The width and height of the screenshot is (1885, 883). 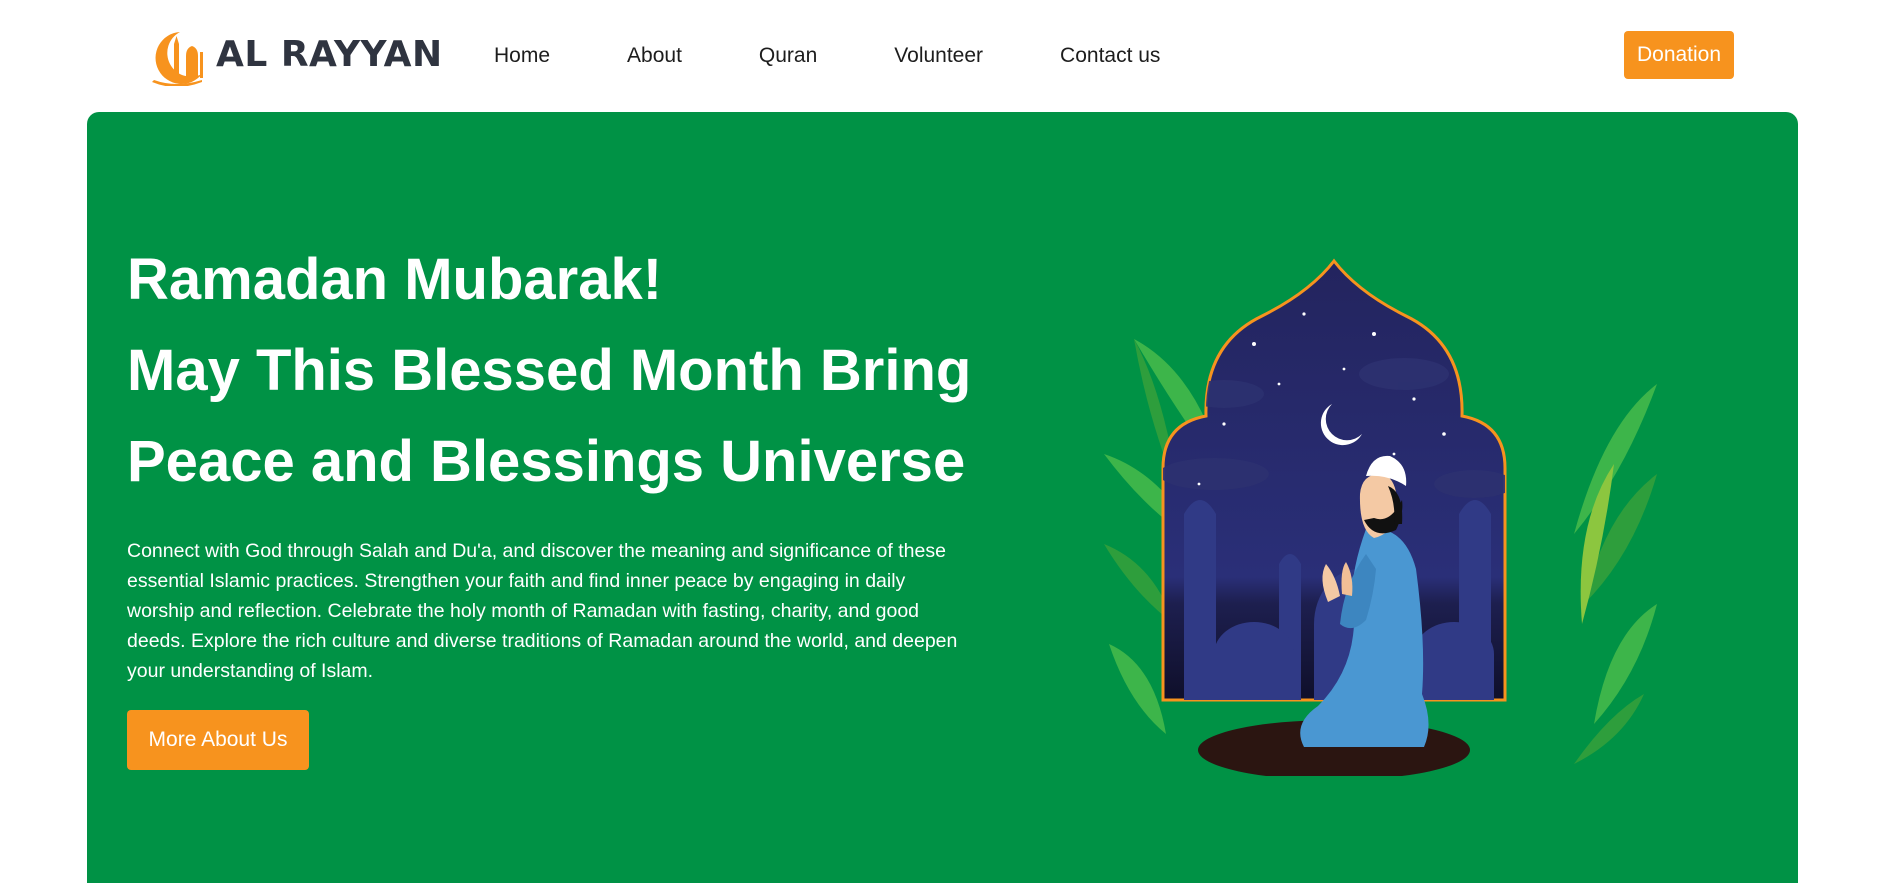 What do you see at coordinates (177, 59) in the screenshot?
I see `mosque-crescent-logo-icon` at bounding box center [177, 59].